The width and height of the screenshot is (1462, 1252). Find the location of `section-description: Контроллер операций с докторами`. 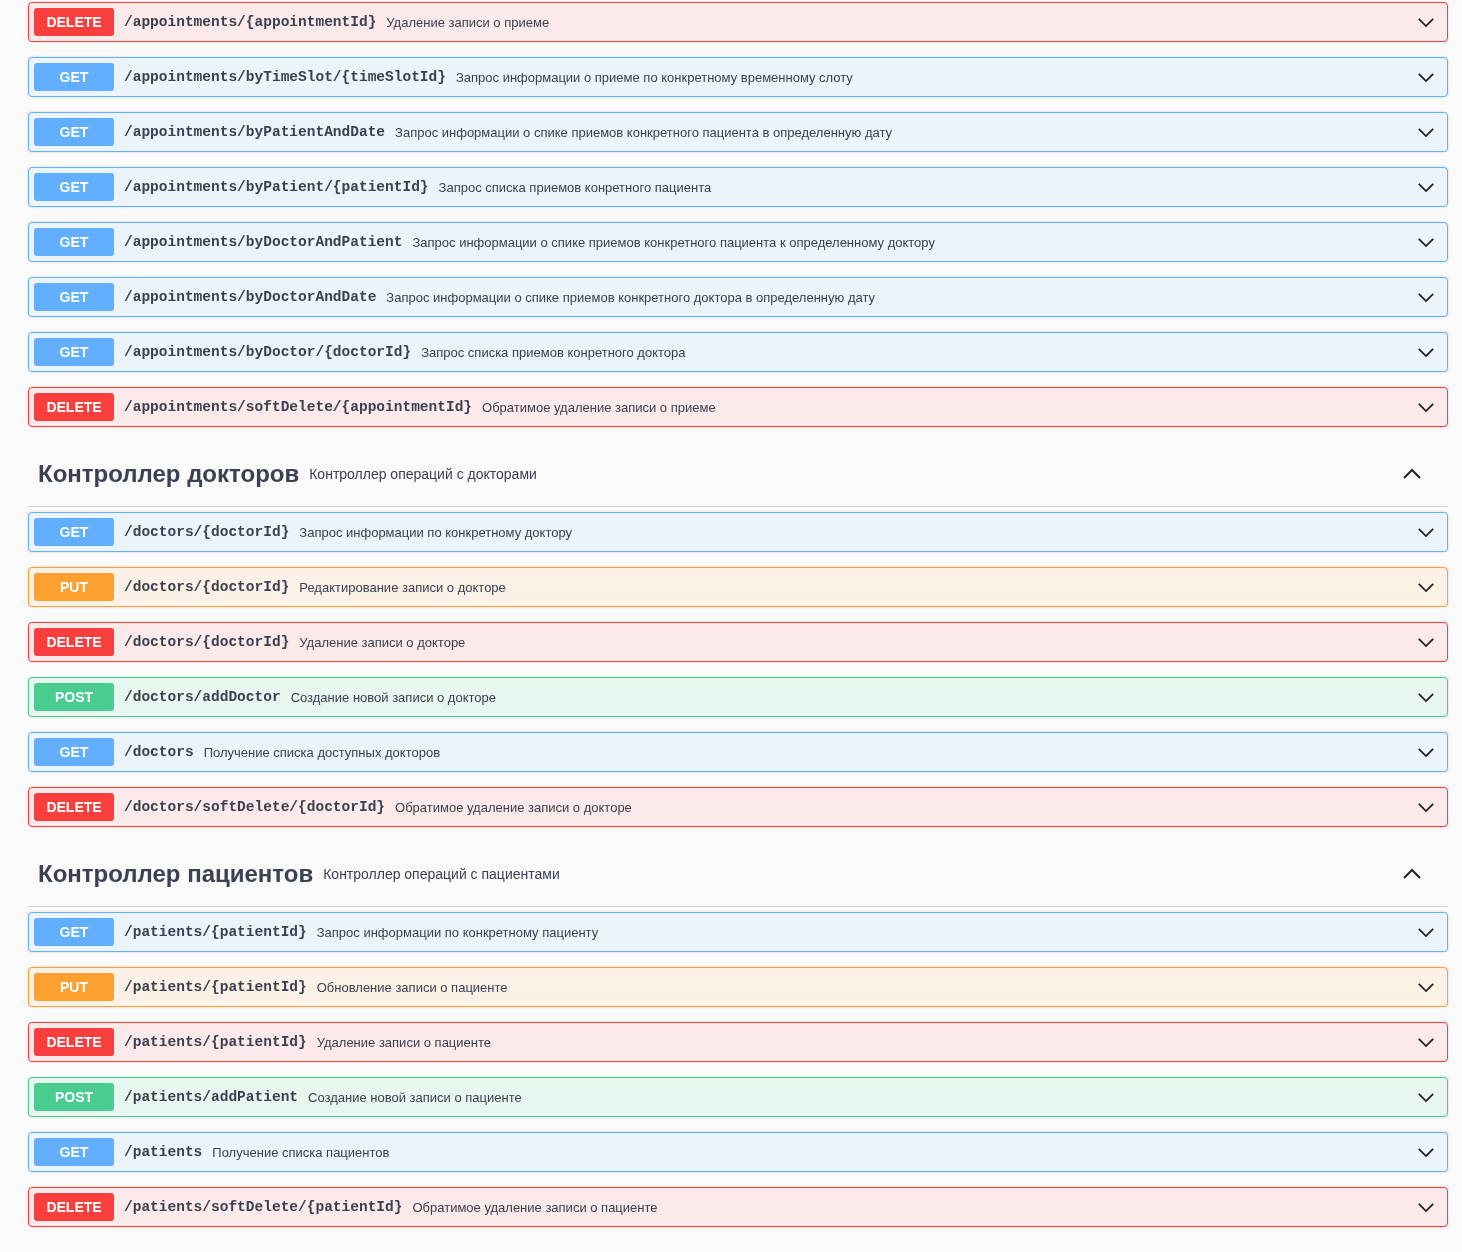

section-description: Контроллер операций с докторами is located at coordinates (423, 474).